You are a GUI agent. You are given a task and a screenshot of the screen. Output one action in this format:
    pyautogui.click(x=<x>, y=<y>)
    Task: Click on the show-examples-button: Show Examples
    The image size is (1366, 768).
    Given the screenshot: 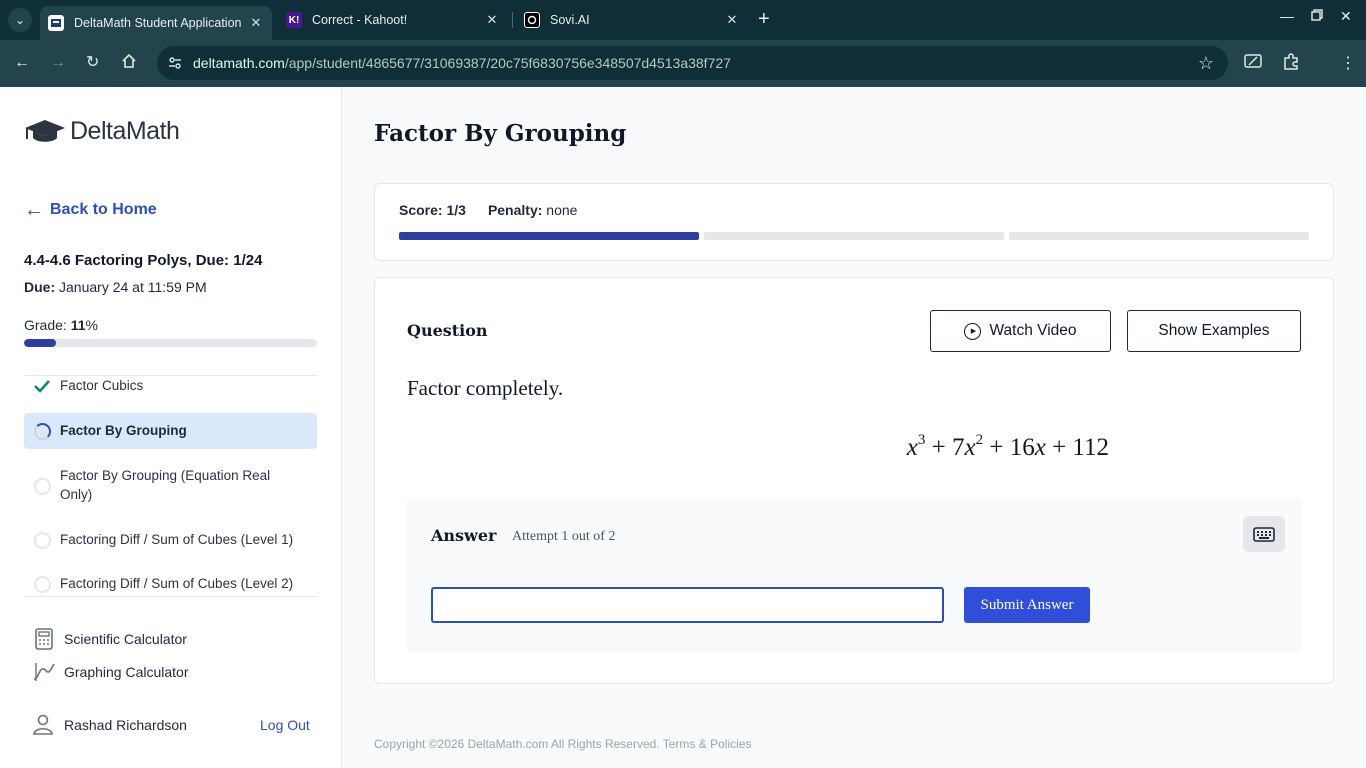 What is the action you would take?
    pyautogui.click(x=1214, y=331)
    